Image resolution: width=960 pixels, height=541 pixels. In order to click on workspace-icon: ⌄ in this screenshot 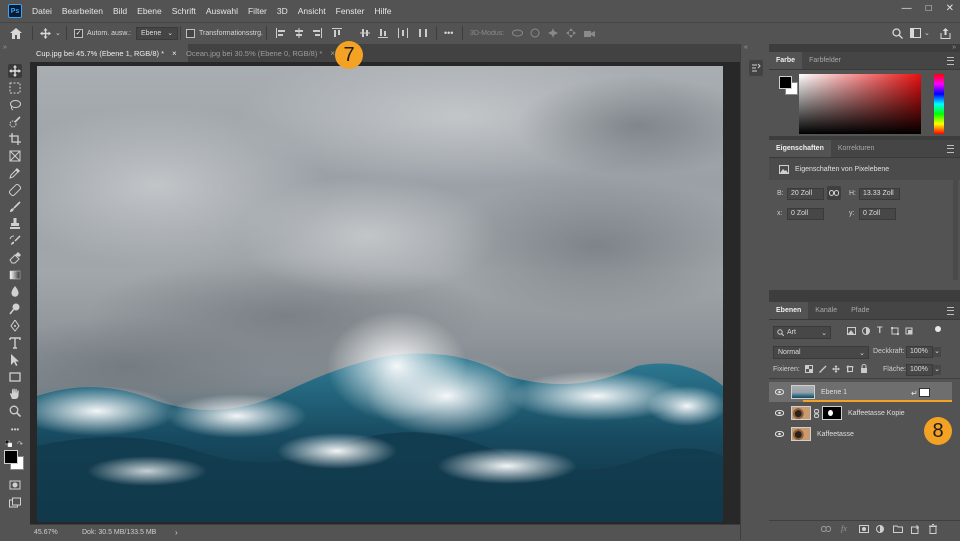, I will do `click(920, 33)`.